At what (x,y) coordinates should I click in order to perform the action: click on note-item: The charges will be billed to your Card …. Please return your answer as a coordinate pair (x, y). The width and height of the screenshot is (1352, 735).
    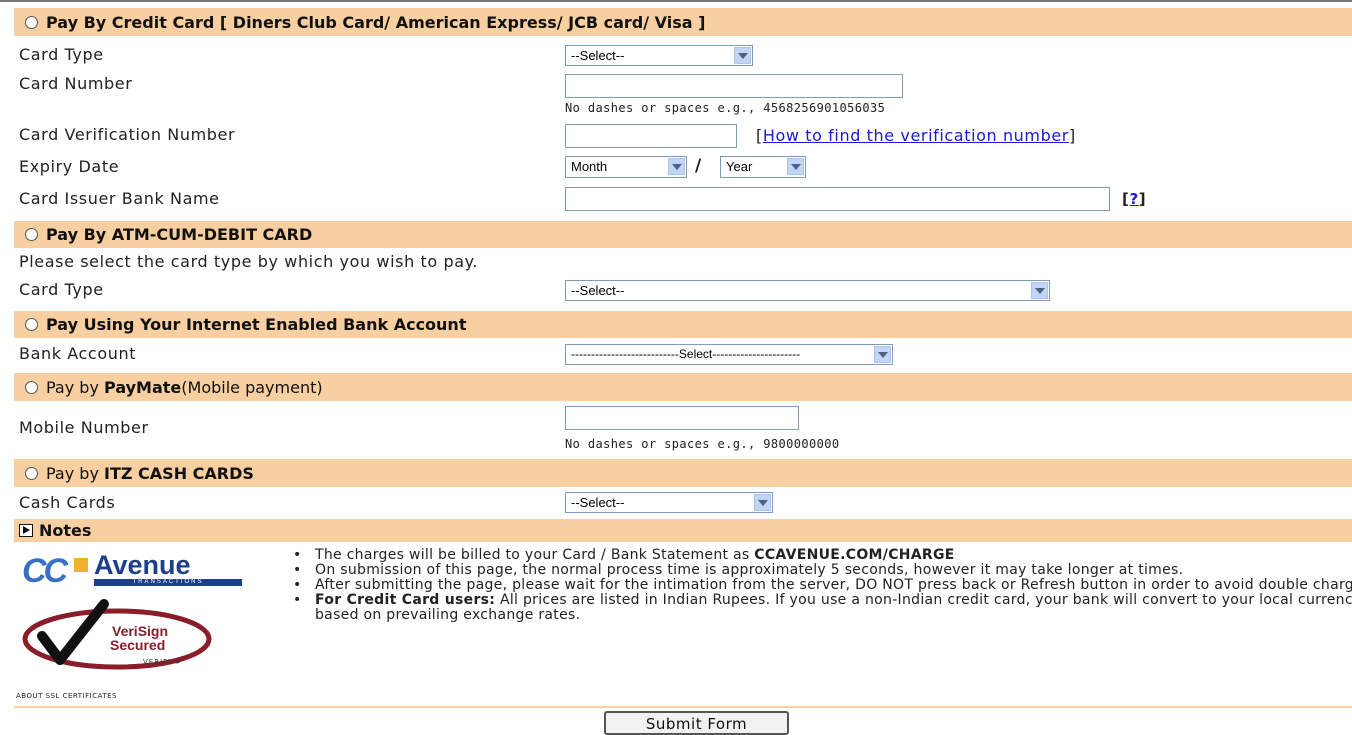
    Looking at the image, I should click on (822, 556).